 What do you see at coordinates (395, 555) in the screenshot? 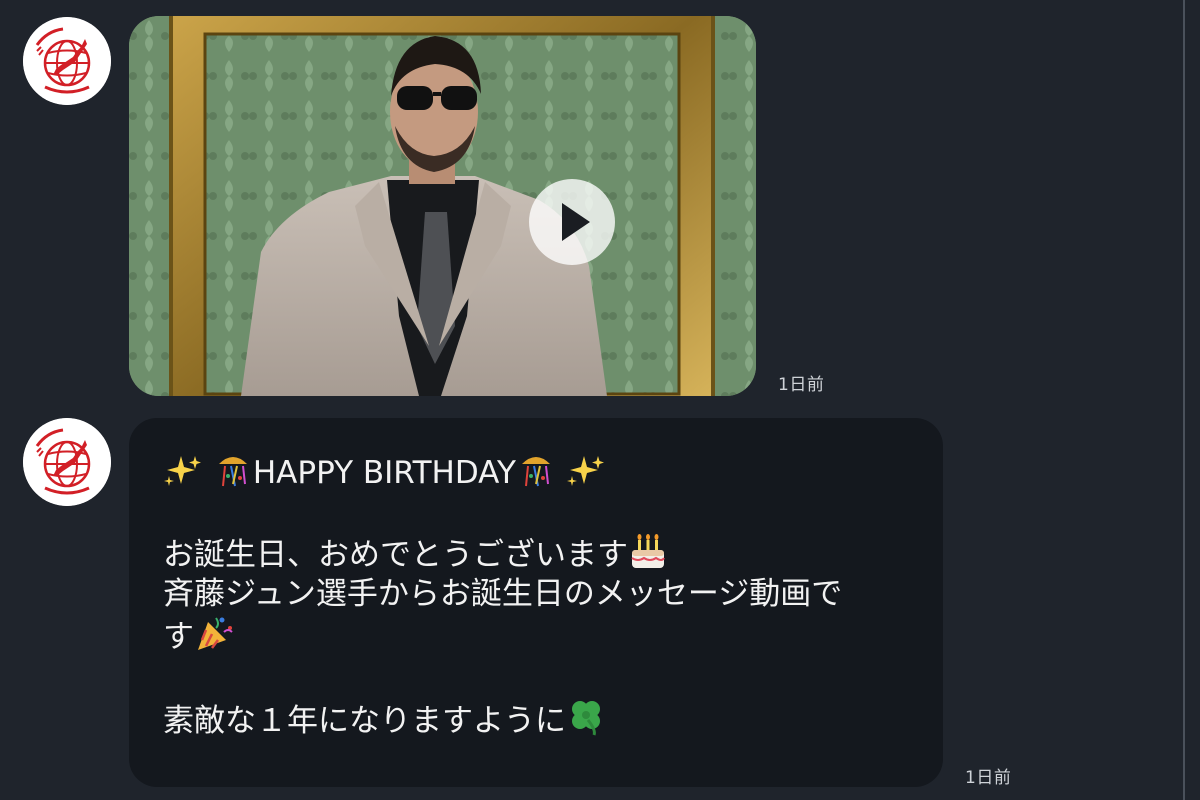
I see `message-text: お誕生日、おめでとうございます` at bounding box center [395, 555].